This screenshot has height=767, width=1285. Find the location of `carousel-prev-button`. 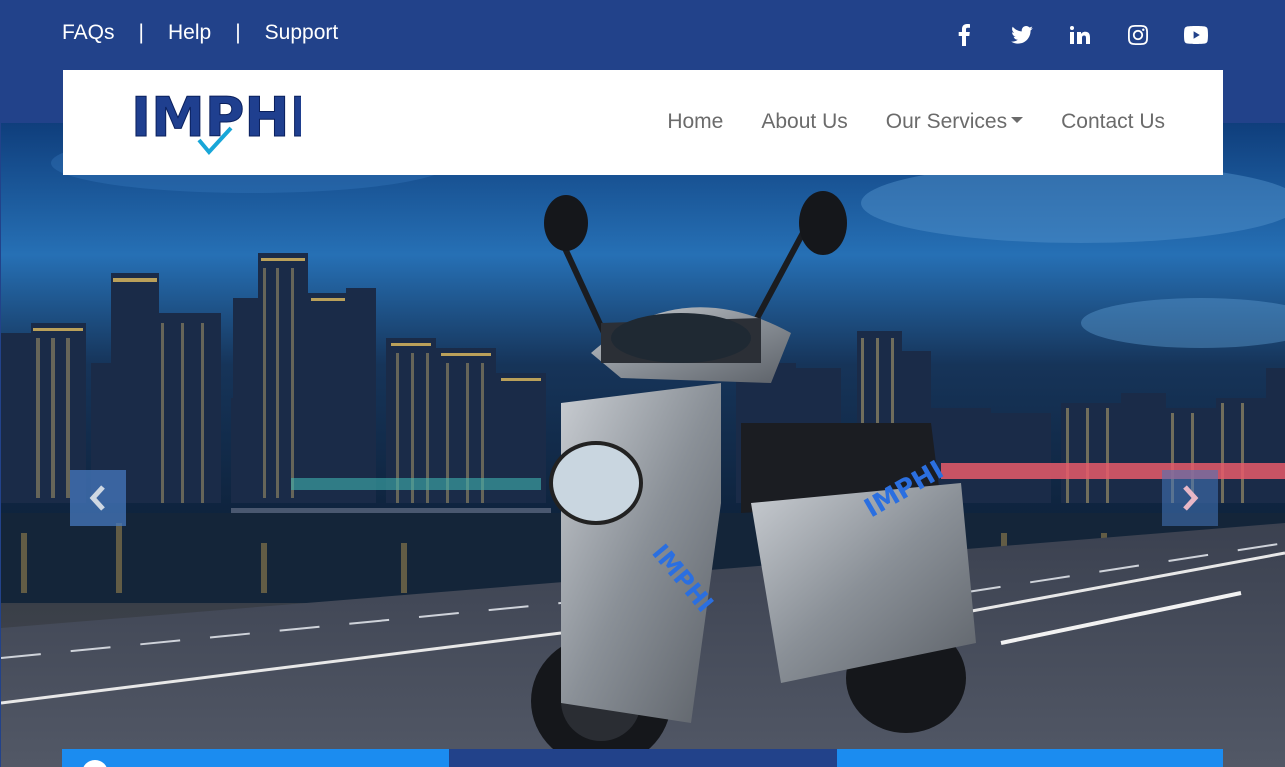

carousel-prev-button is located at coordinates (98, 498).